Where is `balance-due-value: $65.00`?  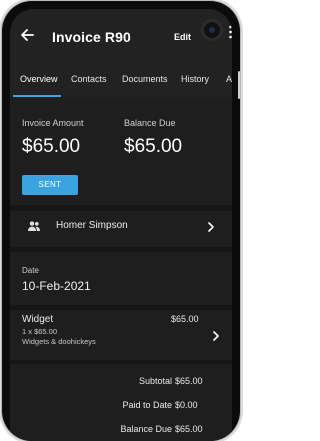 balance-due-value: $65.00 is located at coordinates (153, 146).